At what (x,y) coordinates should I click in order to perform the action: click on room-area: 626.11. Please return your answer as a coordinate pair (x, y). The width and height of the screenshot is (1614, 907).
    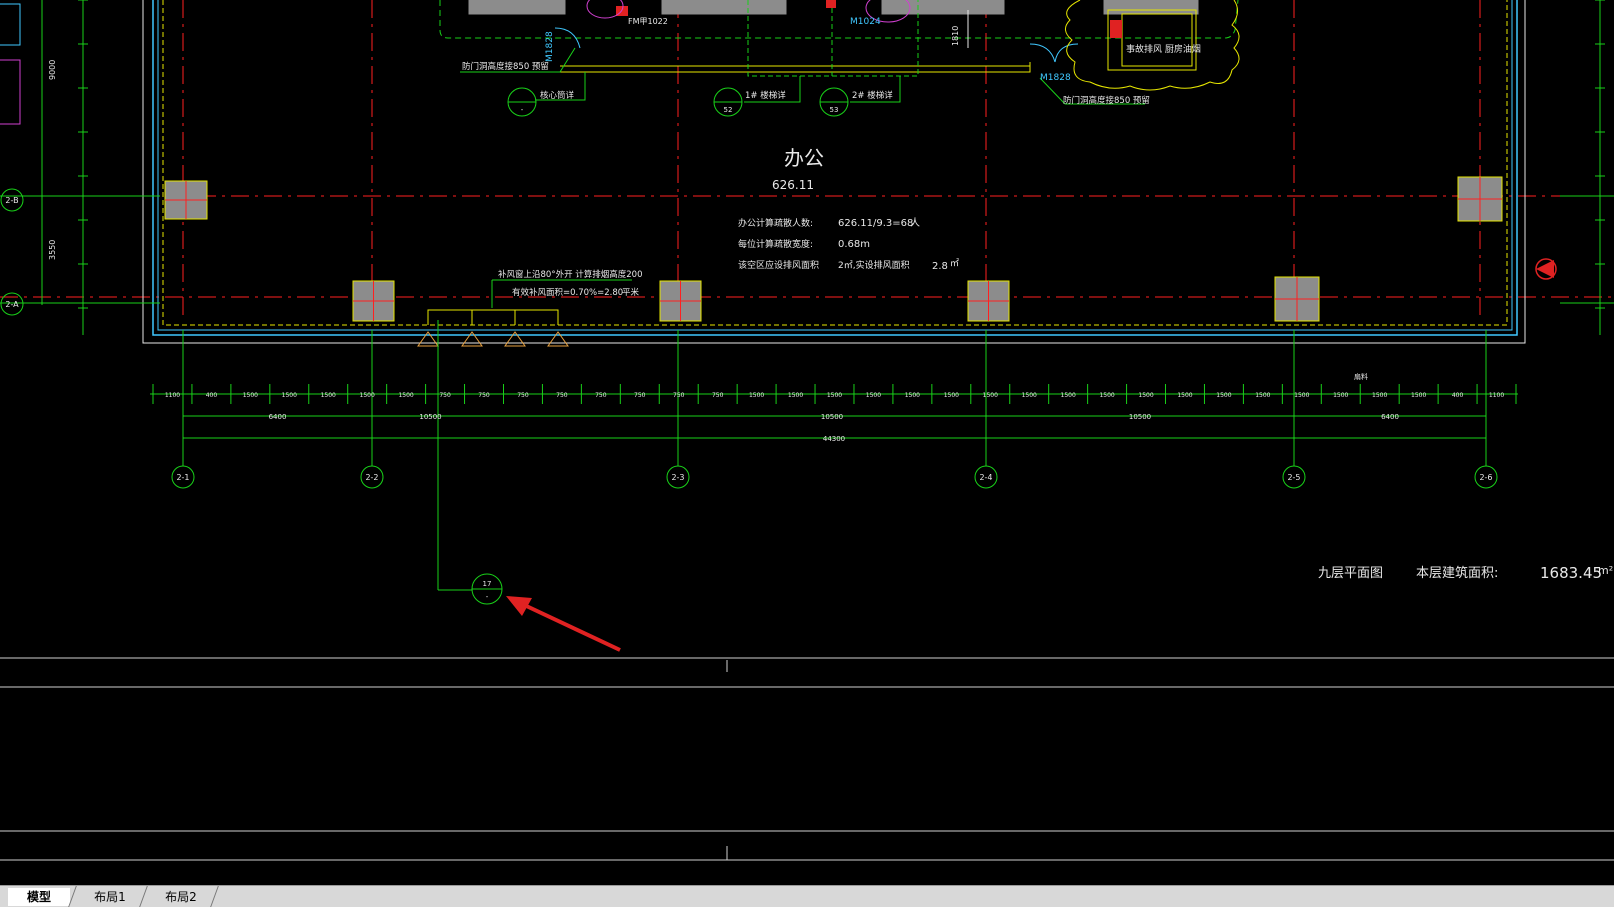
    Looking at the image, I should click on (793, 185).